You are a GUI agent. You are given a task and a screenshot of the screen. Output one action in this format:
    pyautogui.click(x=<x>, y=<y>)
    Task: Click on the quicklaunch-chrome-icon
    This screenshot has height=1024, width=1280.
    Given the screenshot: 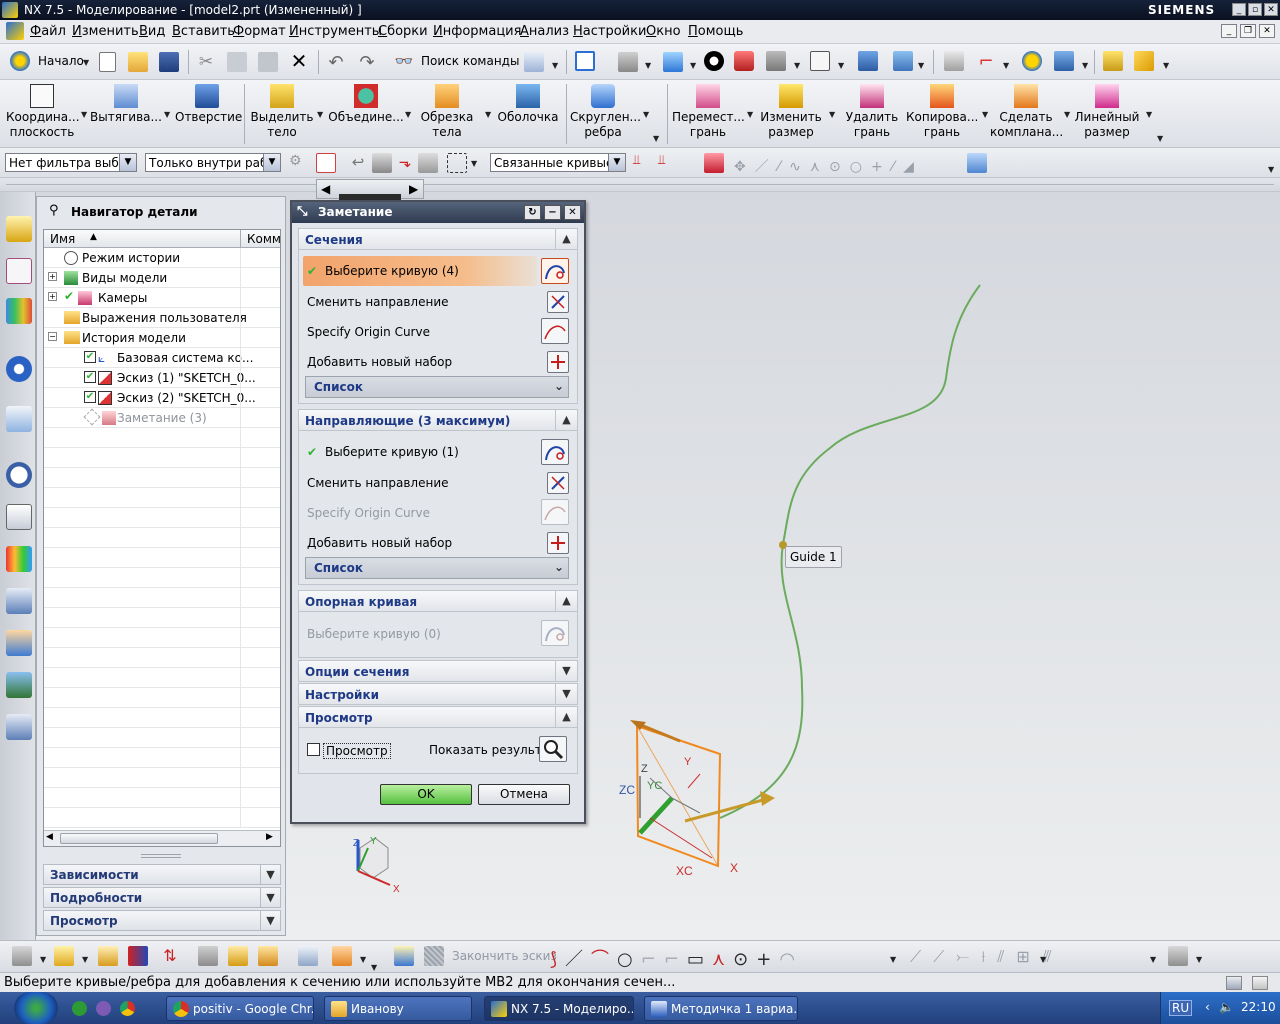 What is the action you would take?
    pyautogui.click(x=127, y=1008)
    